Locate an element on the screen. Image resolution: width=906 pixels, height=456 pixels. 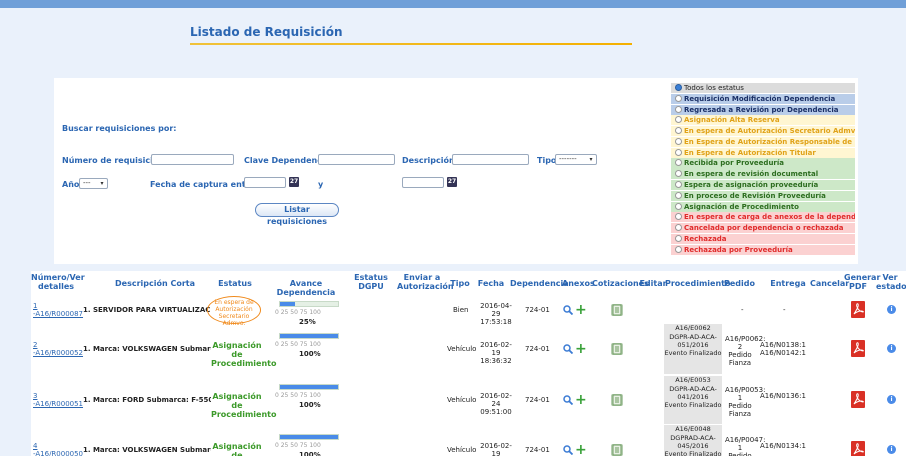
status-option: Regresada a Revisión por Dependencia is located at coordinates (763, 109).